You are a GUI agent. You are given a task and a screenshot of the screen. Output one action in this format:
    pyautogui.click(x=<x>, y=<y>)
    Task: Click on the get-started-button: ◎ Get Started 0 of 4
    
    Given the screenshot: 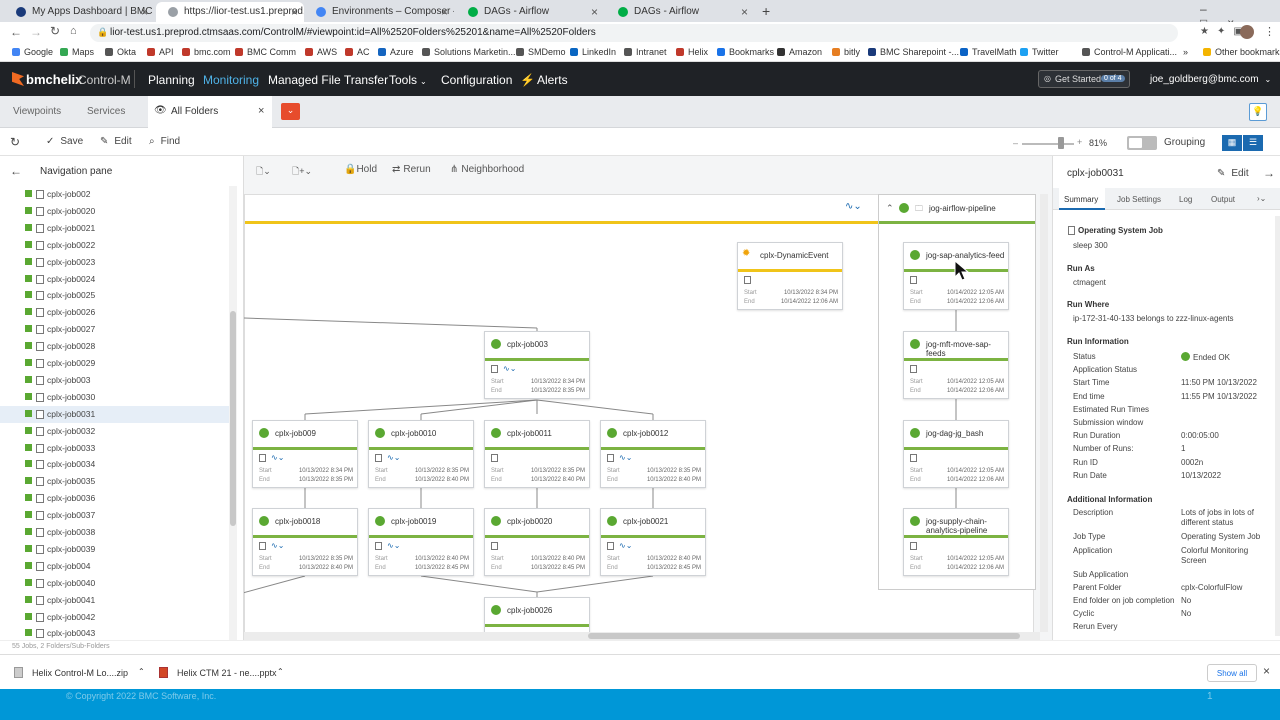 What is the action you would take?
    pyautogui.click(x=1084, y=79)
    